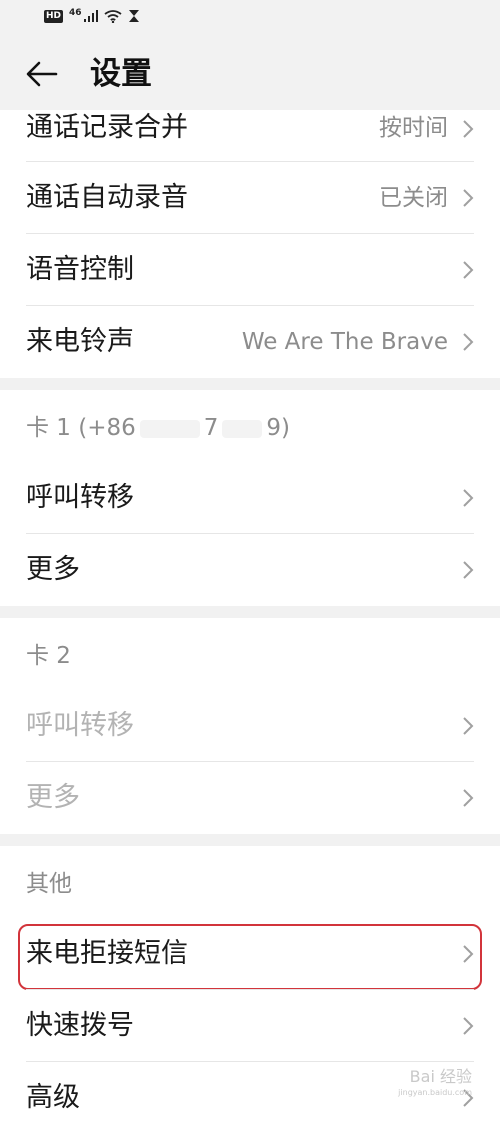  What do you see at coordinates (250, 798) in the screenshot?
I see `card2-more-row: 更多` at bounding box center [250, 798].